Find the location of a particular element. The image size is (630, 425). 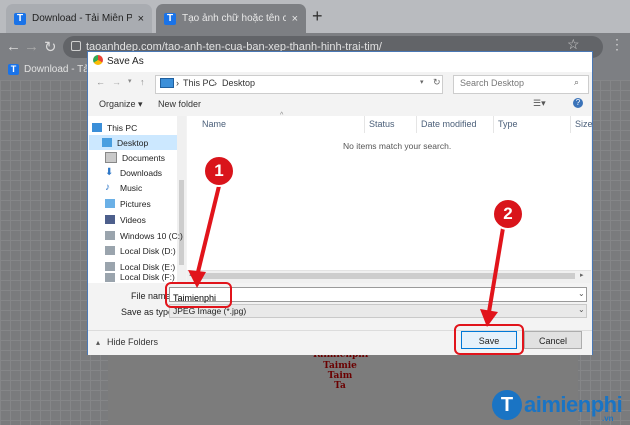

step-1-badge: 1 is located at coordinates (219, 171).